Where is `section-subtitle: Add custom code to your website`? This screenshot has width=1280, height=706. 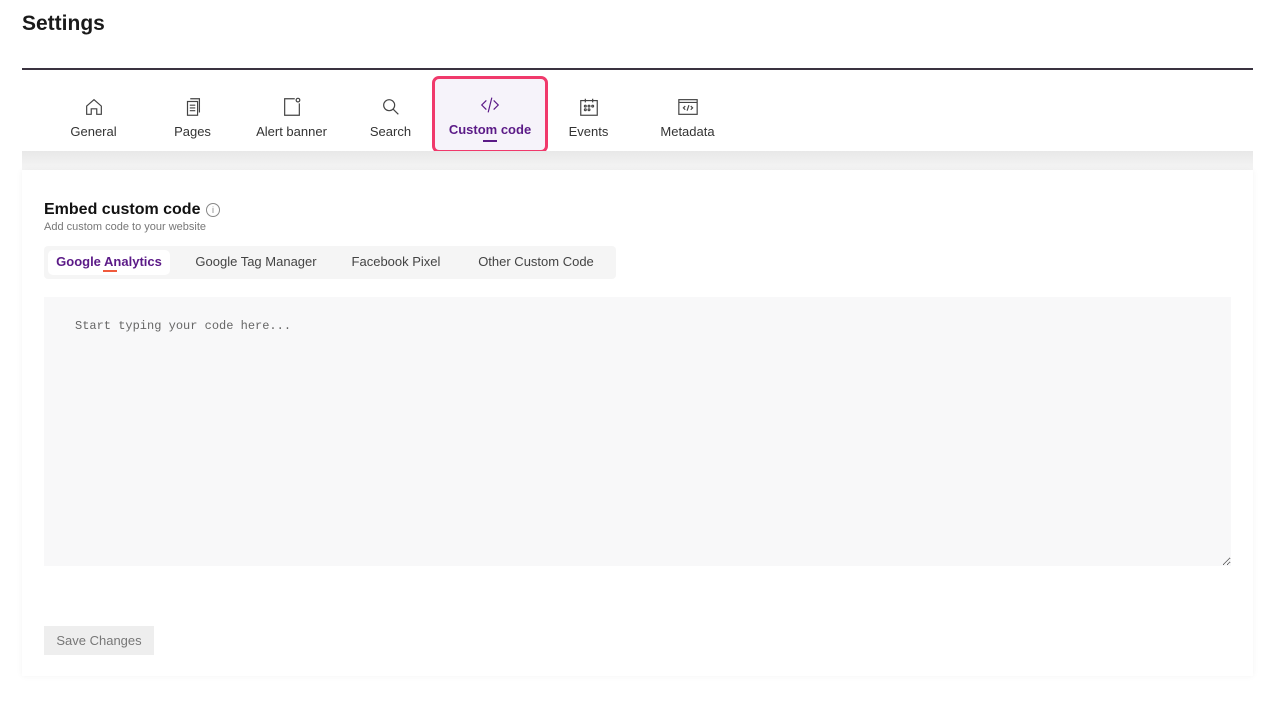
section-subtitle: Add custom code to your website is located at coordinates (125, 227).